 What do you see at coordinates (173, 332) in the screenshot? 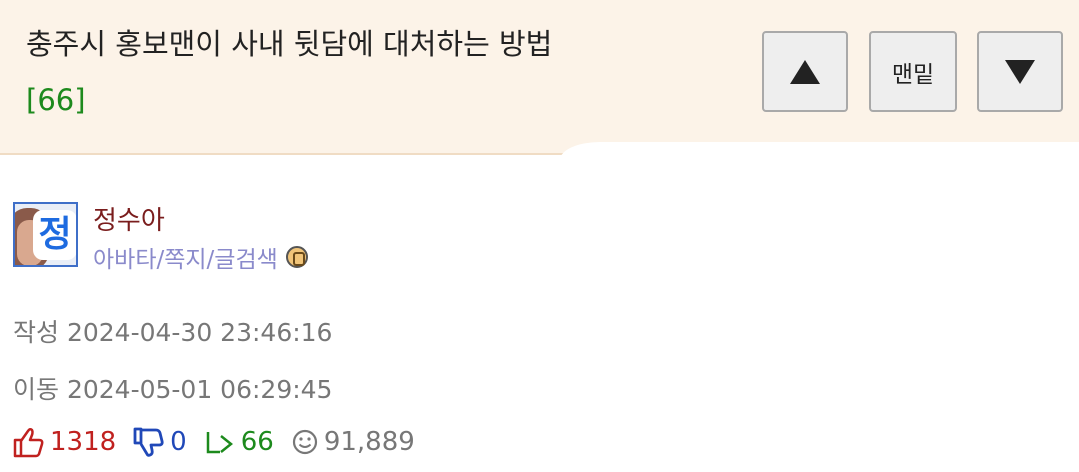
I see `created-timestamp: 작성 2024-04-30 23:46:16` at bounding box center [173, 332].